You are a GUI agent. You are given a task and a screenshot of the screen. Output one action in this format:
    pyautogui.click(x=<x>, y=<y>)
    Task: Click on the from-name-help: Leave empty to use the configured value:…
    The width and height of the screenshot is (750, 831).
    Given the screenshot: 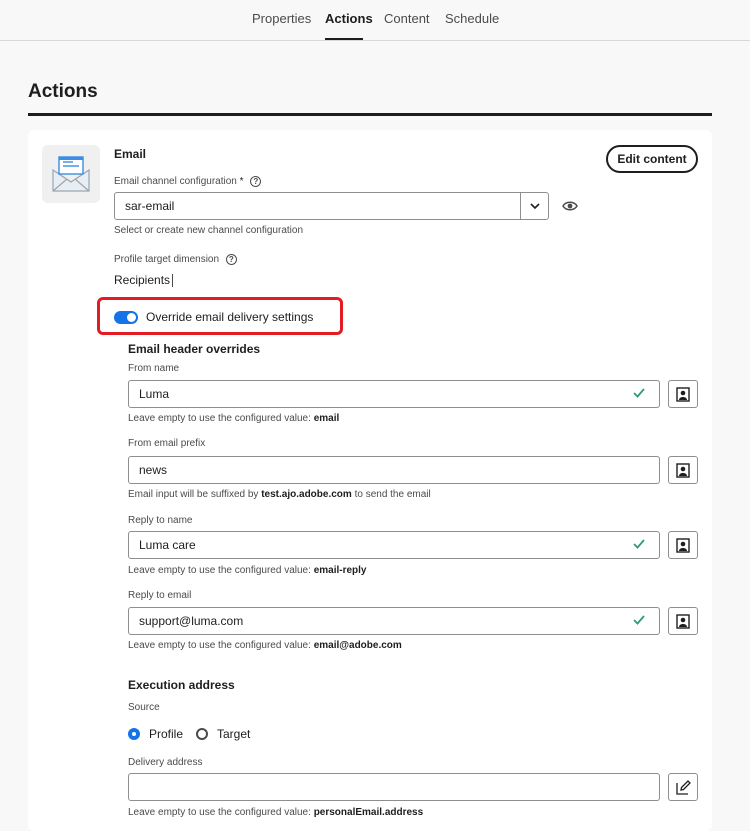 What is the action you would take?
    pyautogui.click(x=234, y=418)
    